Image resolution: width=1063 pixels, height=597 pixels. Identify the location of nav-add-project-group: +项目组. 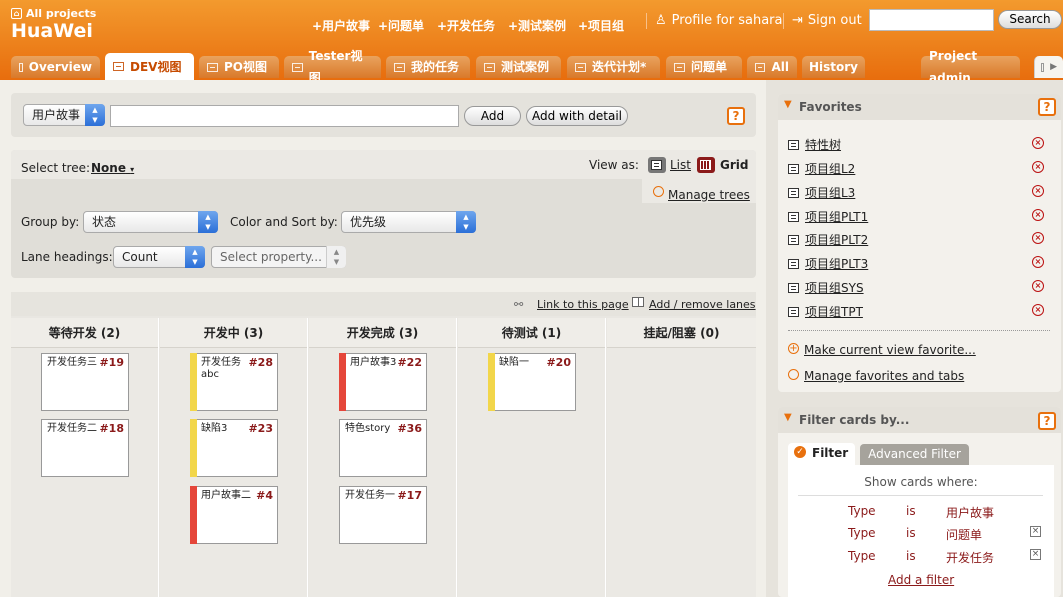
(601, 25).